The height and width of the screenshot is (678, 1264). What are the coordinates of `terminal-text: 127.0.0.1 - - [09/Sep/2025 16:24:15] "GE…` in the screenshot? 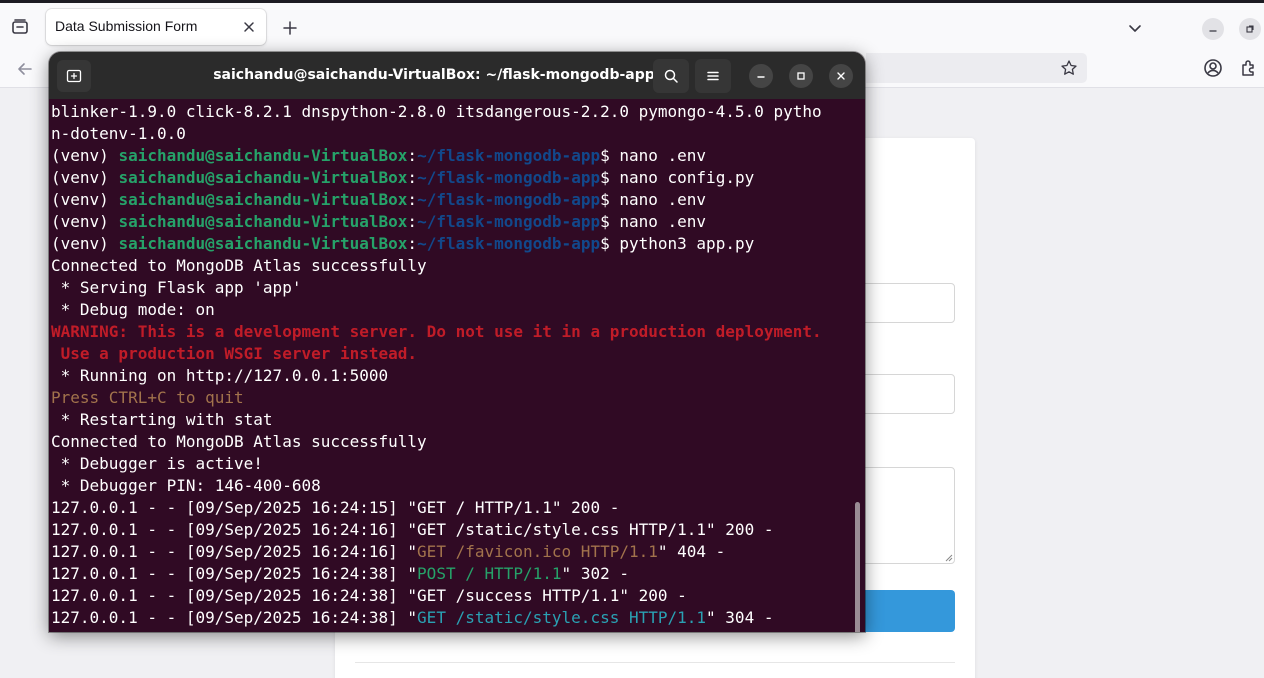 It's located at (335, 507).